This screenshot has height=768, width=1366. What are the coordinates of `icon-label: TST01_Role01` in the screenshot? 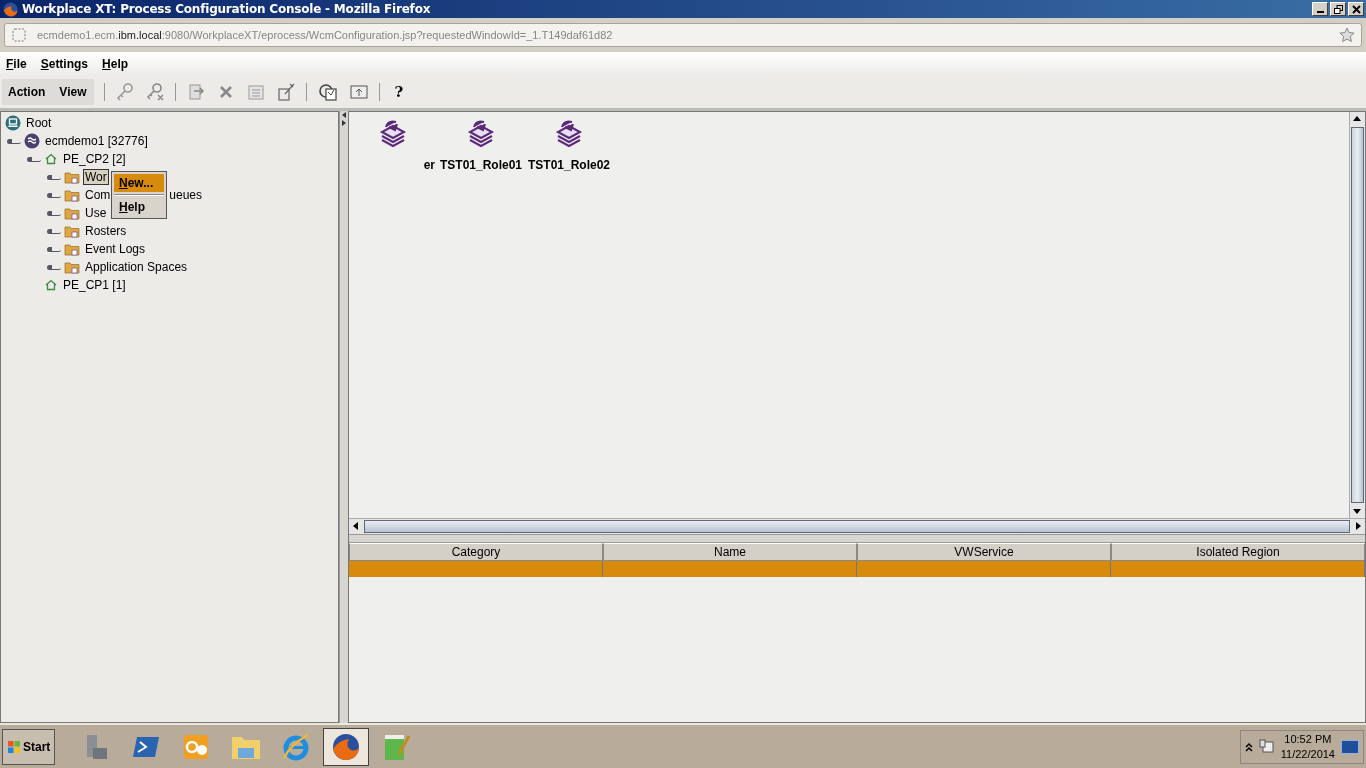 It's located at (480, 165).